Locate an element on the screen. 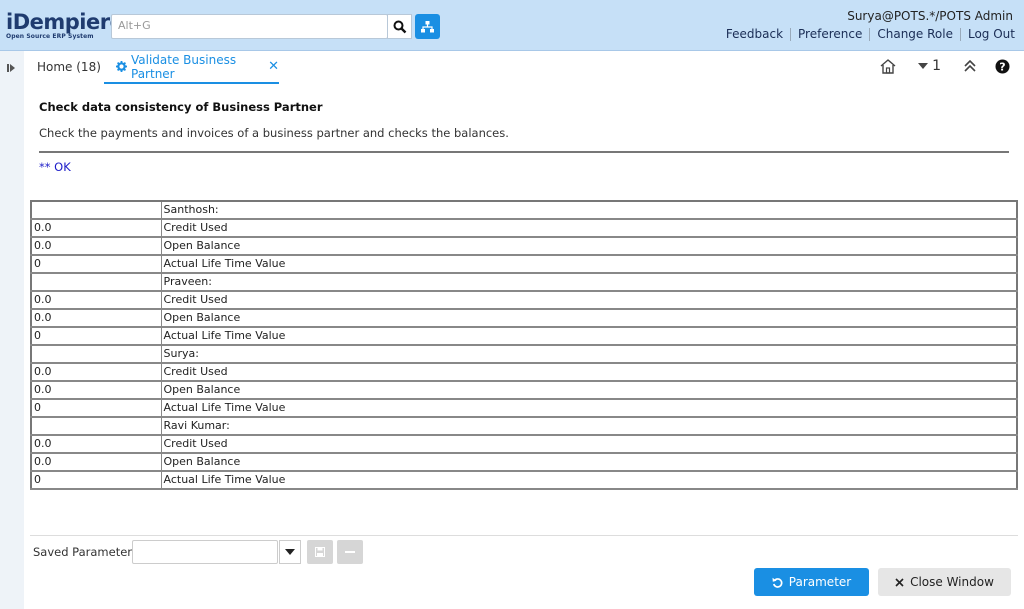  logo-text: iDempiere is located at coordinates (65, 22).